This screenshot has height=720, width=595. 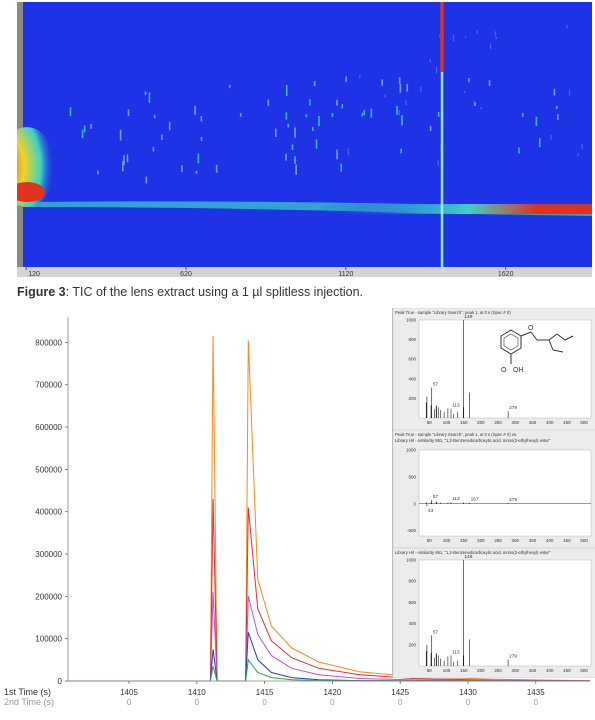 What do you see at coordinates (400, 692) in the screenshot?
I see `x-tick-label: 1425` at bounding box center [400, 692].